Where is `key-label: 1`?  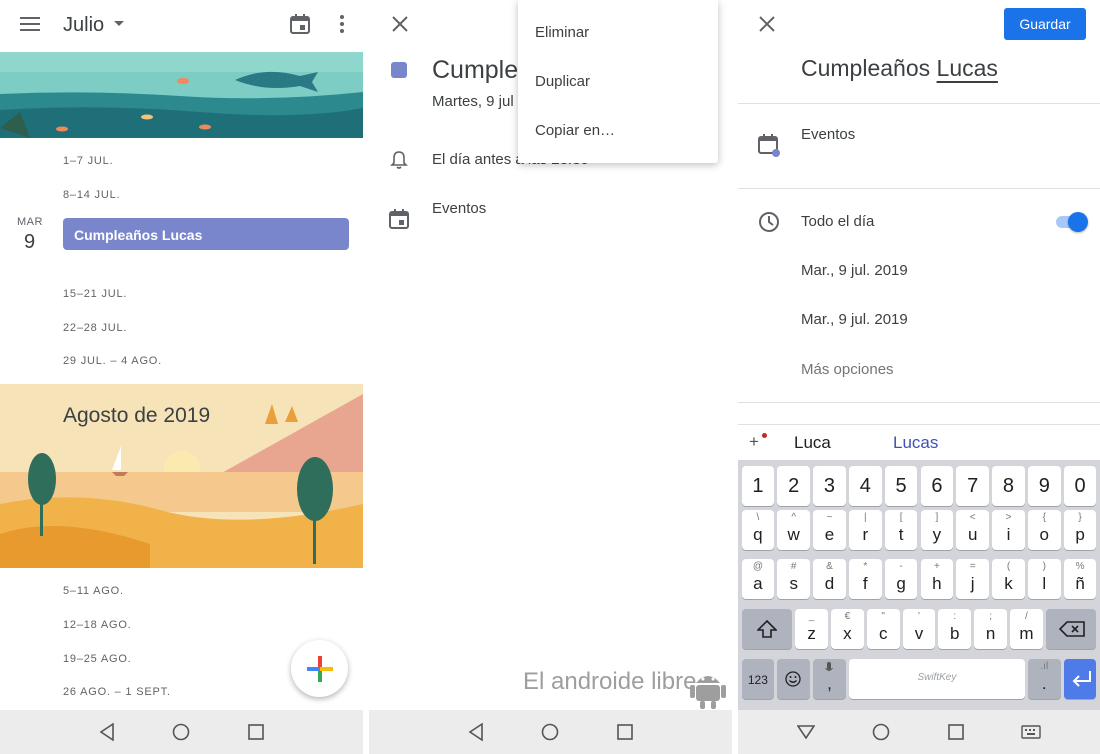 key-label: 1 is located at coordinates (758, 486).